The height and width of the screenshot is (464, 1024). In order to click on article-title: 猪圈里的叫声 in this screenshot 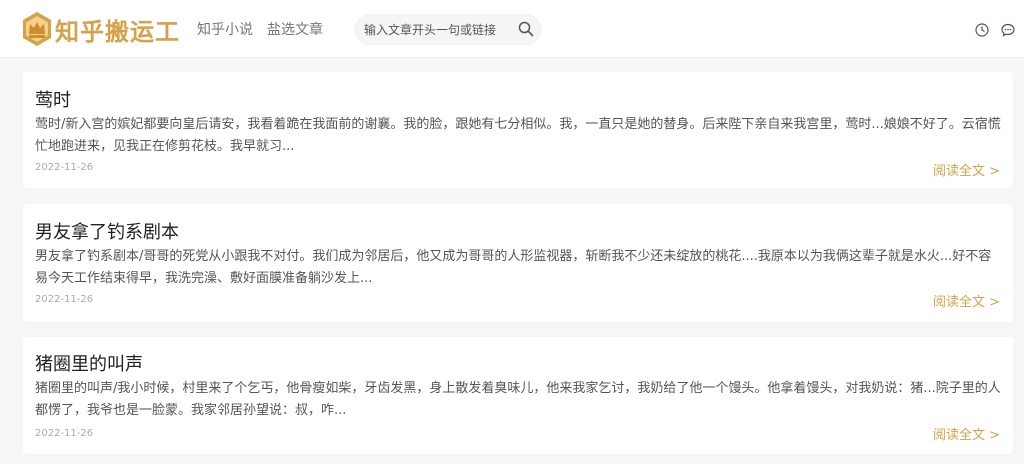, I will do `click(89, 363)`.